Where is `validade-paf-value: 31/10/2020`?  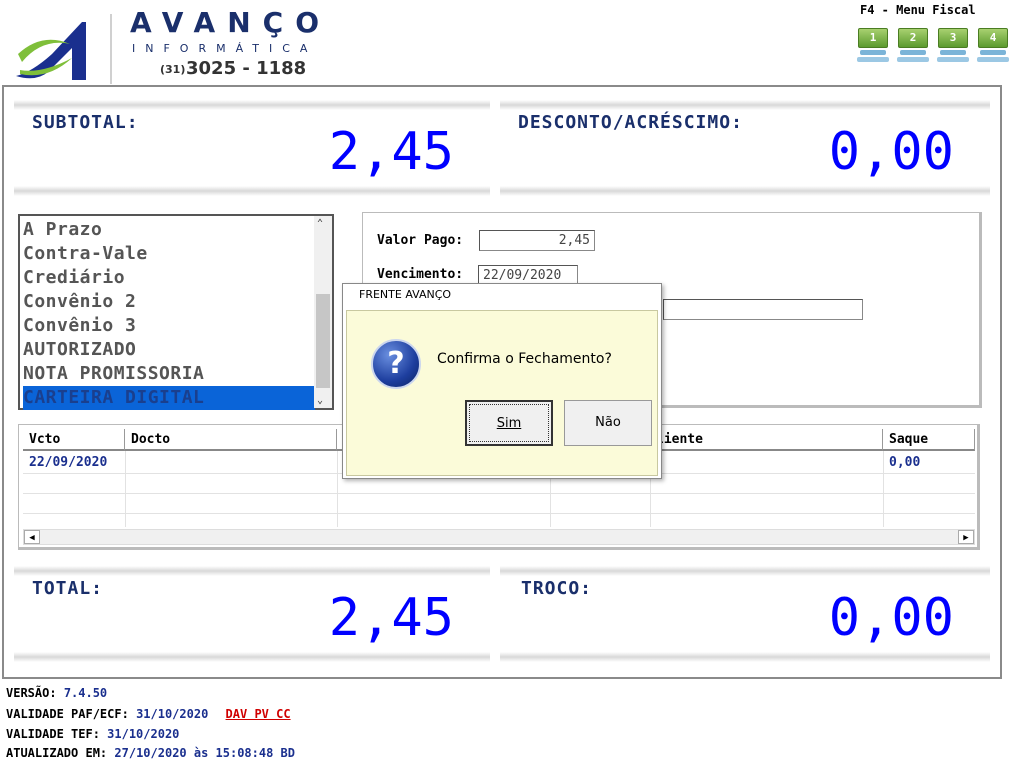 validade-paf-value: 31/10/2020 is located at coordinates (172, 714).